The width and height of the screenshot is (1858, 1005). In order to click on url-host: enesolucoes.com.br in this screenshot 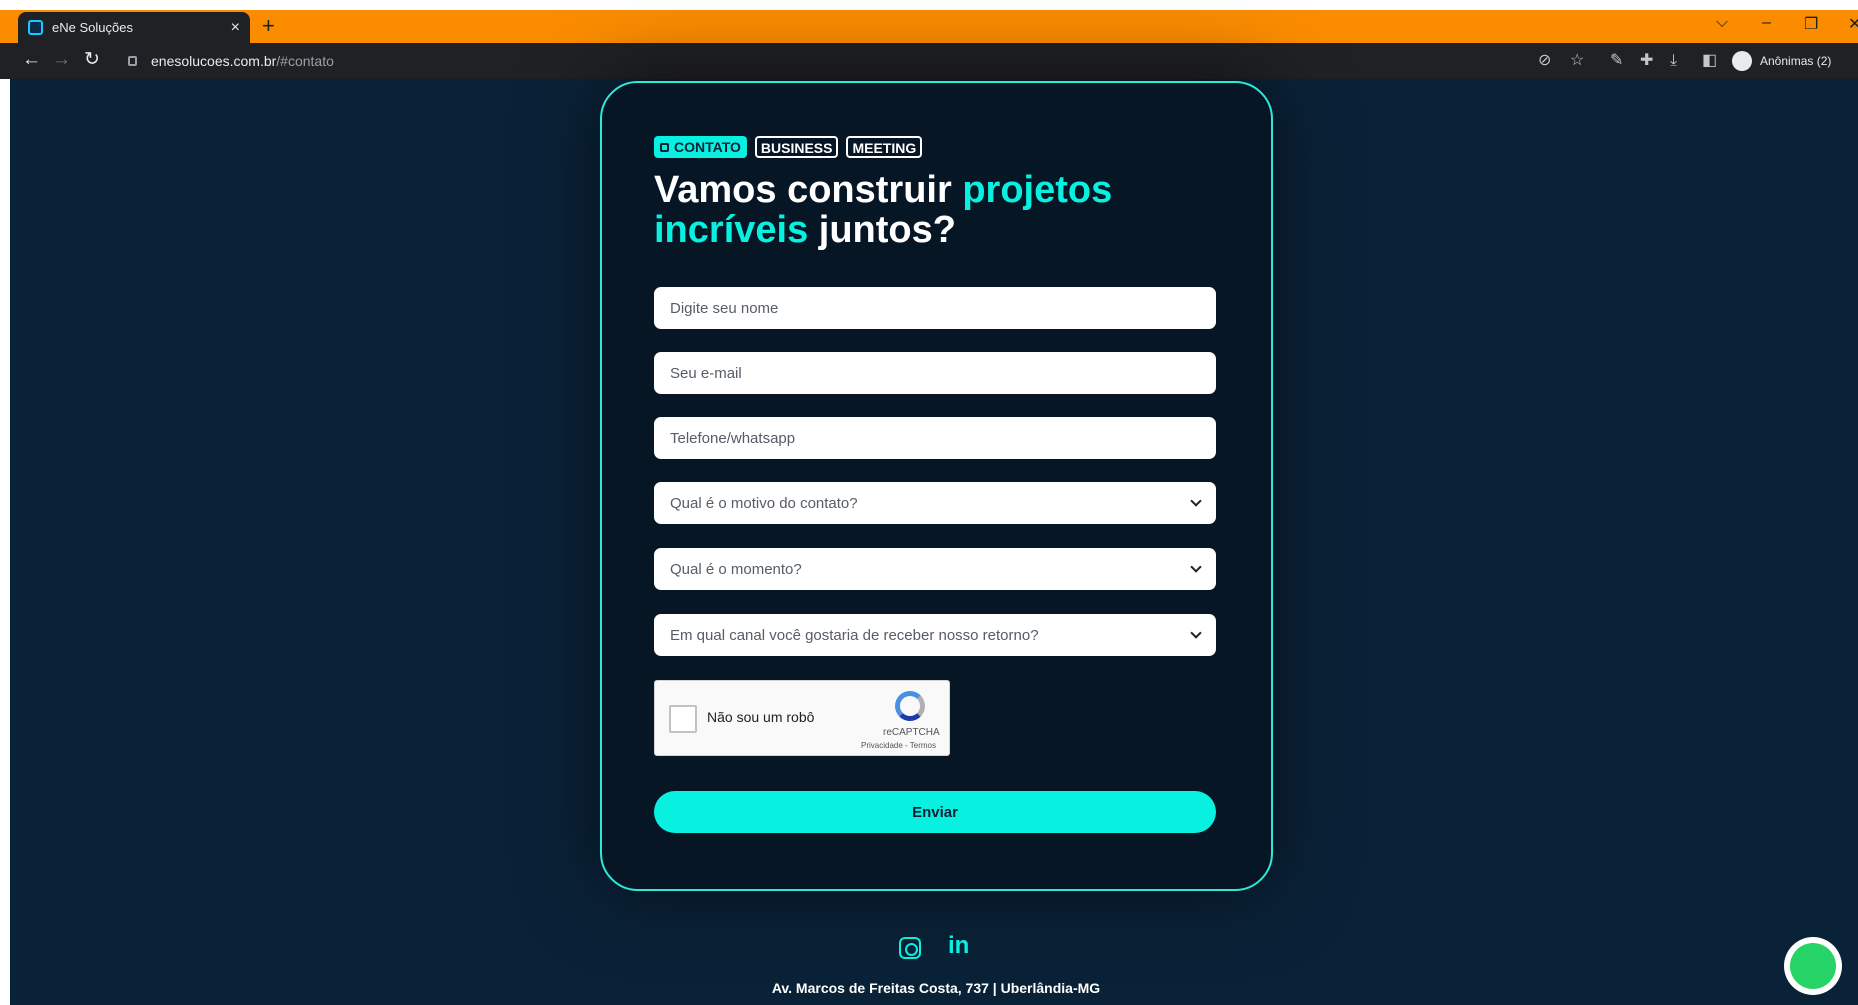, I will do `click(214, 61)`.